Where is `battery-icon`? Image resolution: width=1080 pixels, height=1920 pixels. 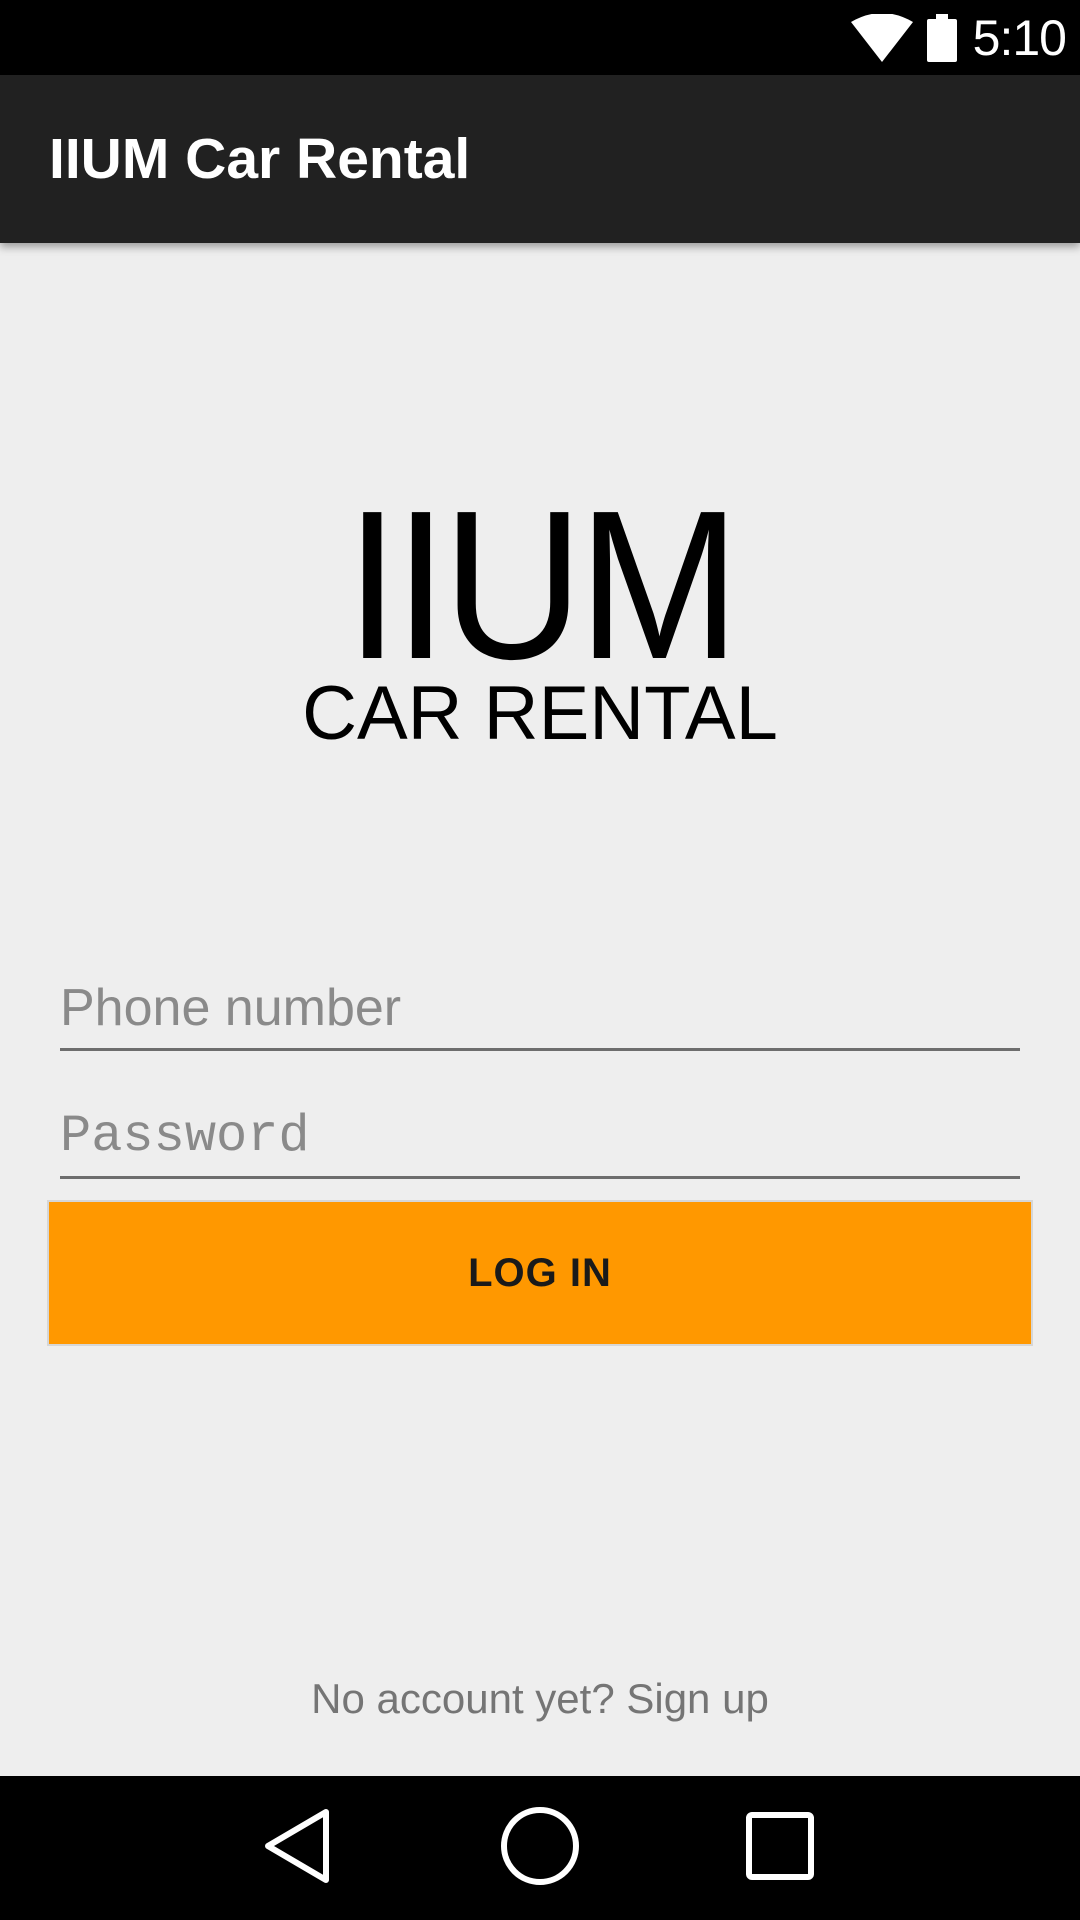
battery-icon is located at coordinates (941, 37).